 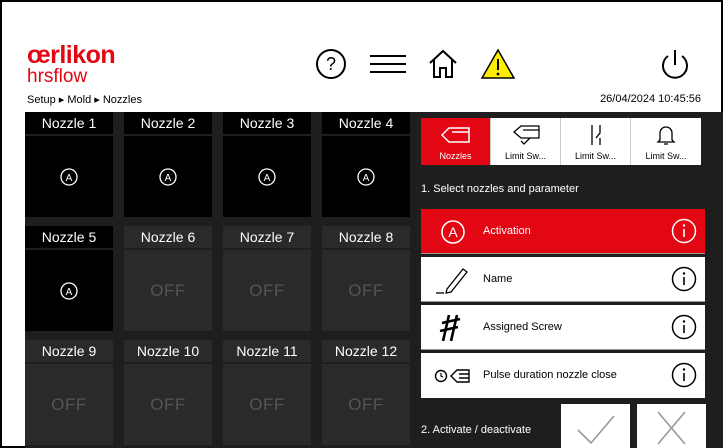 I want to click on nozzle-title: Nozzle 6, so click(x=168, y=237).